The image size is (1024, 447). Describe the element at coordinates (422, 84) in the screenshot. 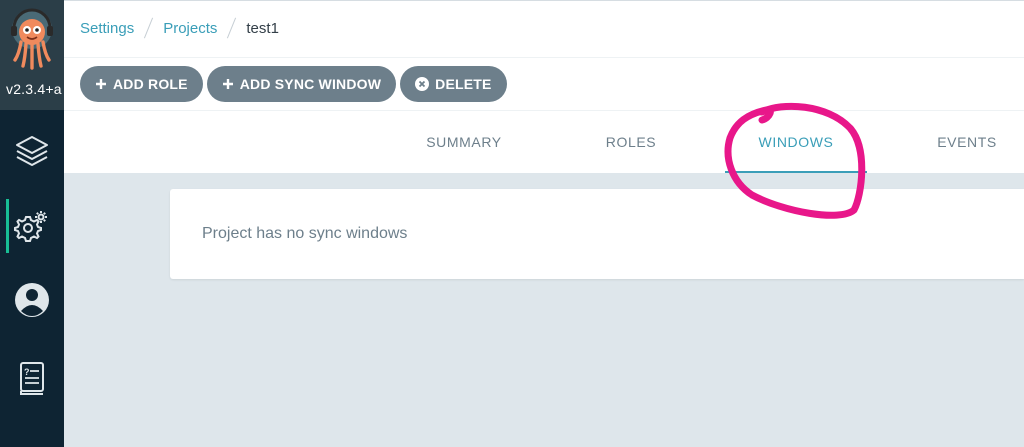

I see `close-circle-icon` at that location.